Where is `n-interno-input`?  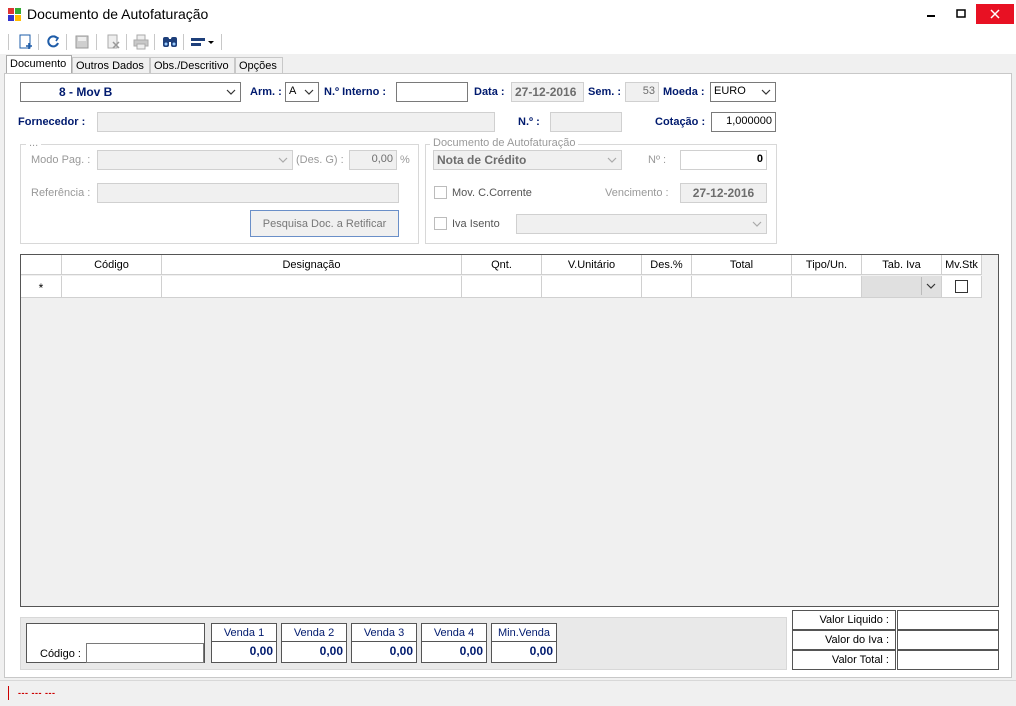
n-interno-input is located at coordinates (432, 92).